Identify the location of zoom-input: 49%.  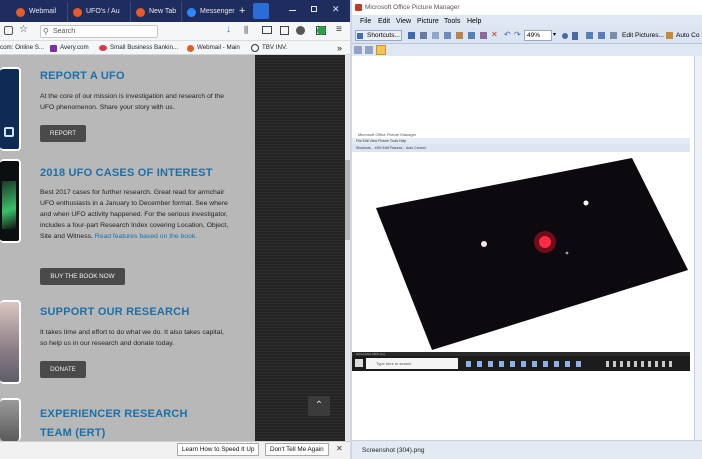
(538, 35).